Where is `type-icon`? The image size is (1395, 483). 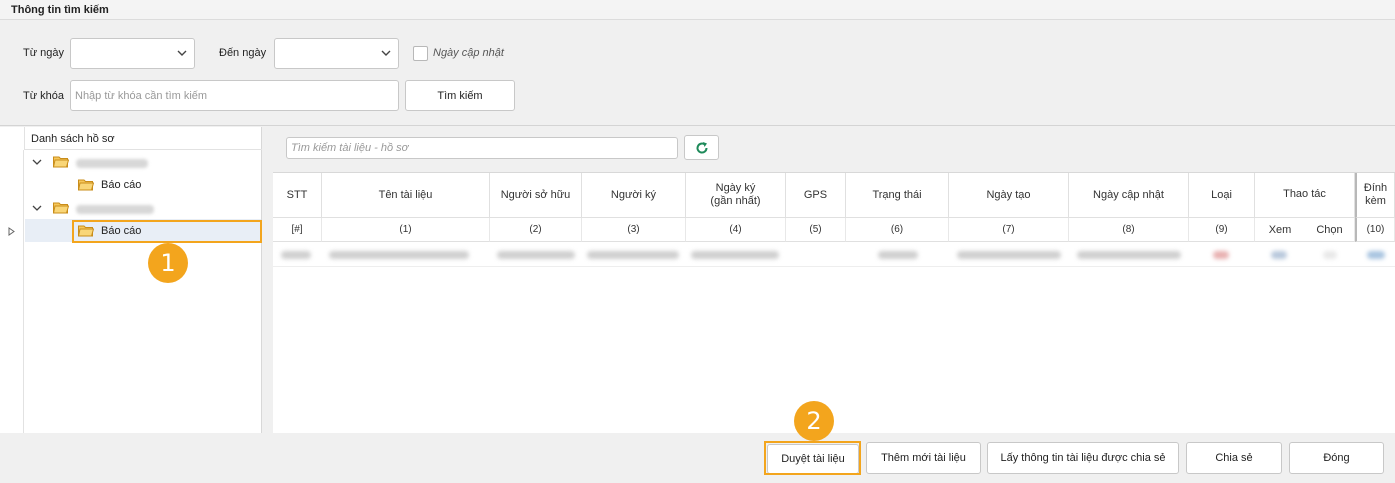
type-icon is located at coordinates (1221, 255).